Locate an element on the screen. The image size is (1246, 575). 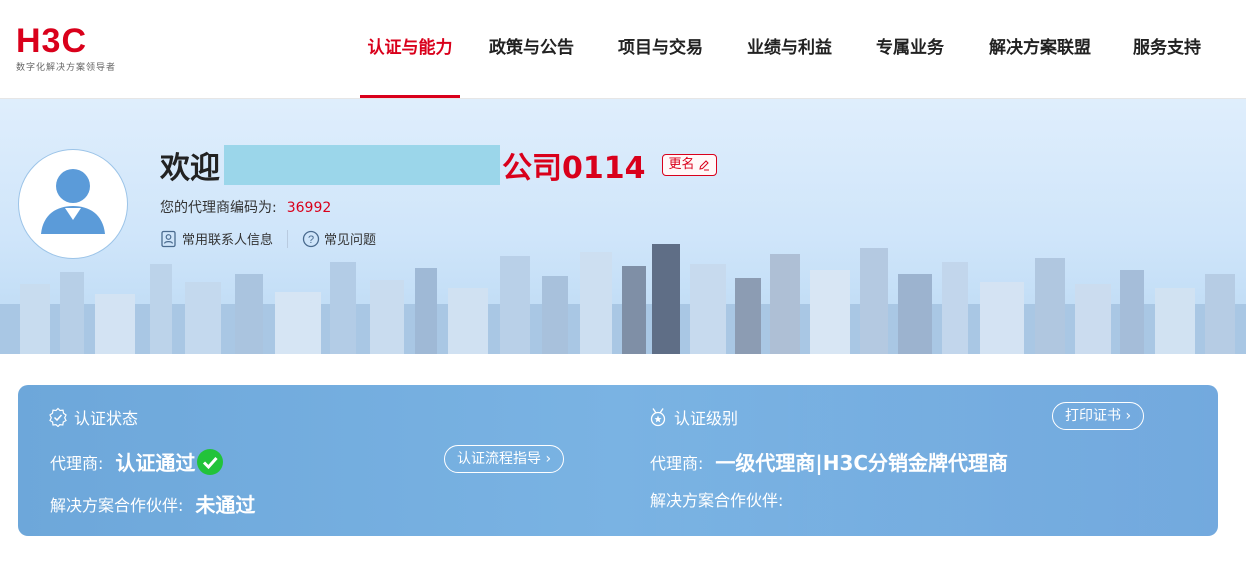
check-circle-icon is located at coordinates (210, 461).